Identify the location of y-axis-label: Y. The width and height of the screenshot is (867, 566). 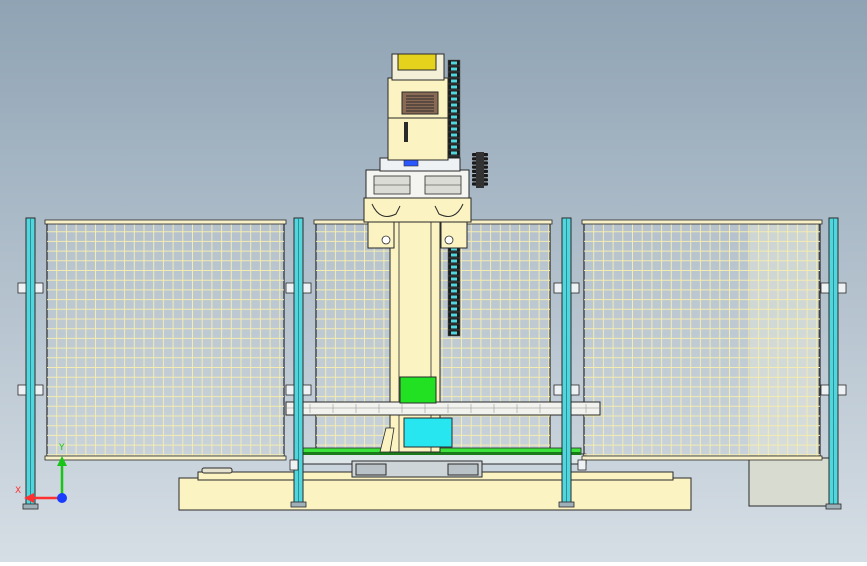
(62, 448).